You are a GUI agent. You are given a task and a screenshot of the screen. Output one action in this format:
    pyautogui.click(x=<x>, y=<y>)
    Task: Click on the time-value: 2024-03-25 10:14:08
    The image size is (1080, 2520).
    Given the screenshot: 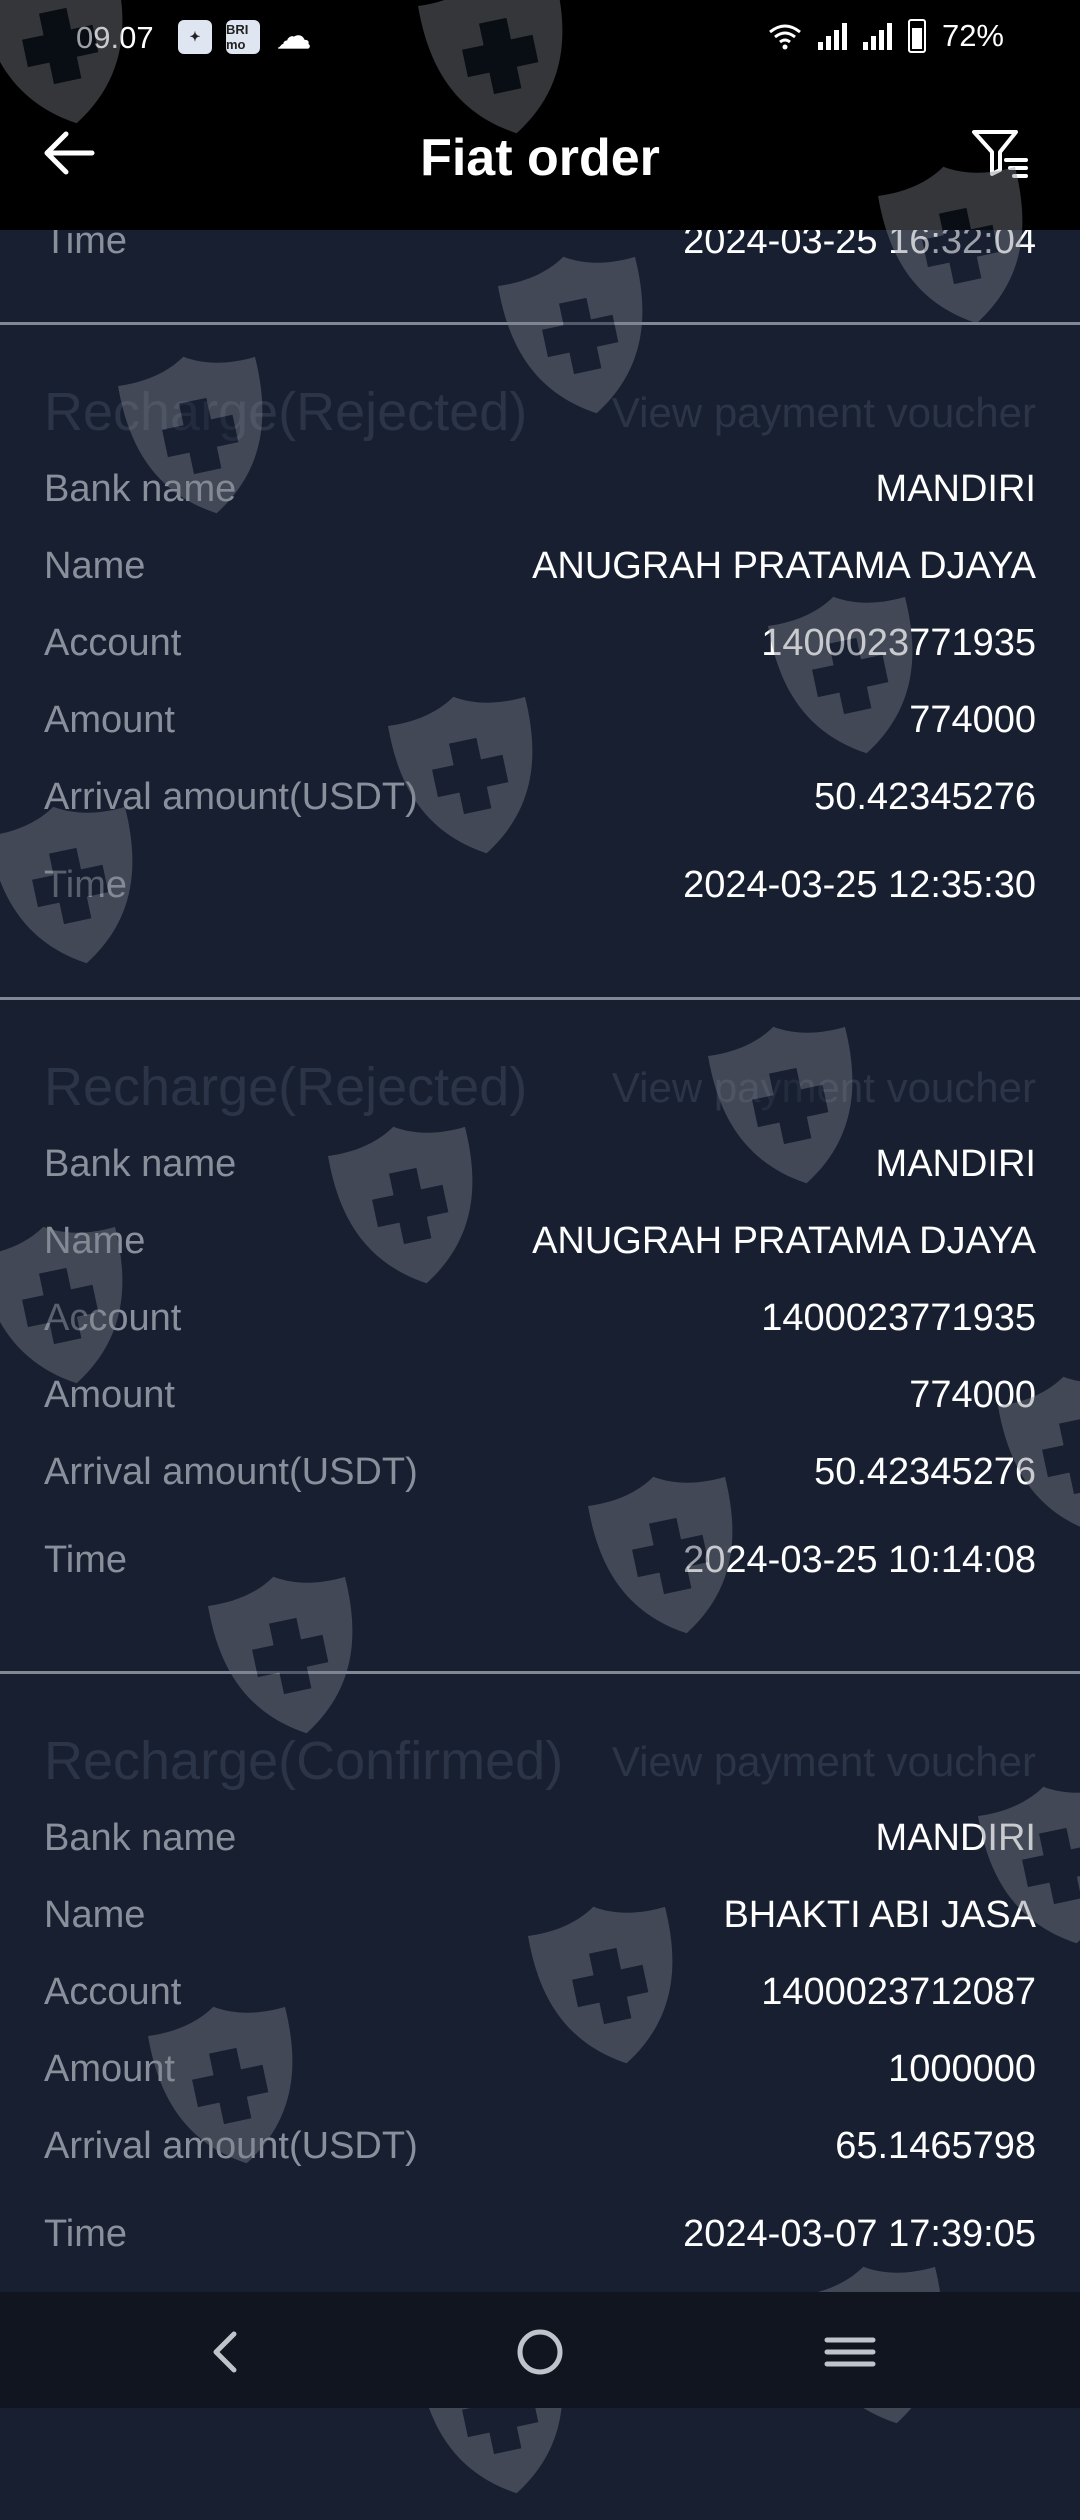 What is the action you would take?
    pyautogui.click(x=859, y=1560)
    